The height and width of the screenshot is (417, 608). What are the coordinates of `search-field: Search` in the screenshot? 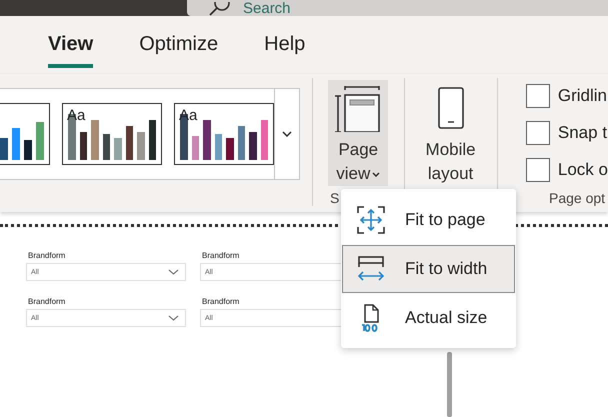 It's located at (397, 8).